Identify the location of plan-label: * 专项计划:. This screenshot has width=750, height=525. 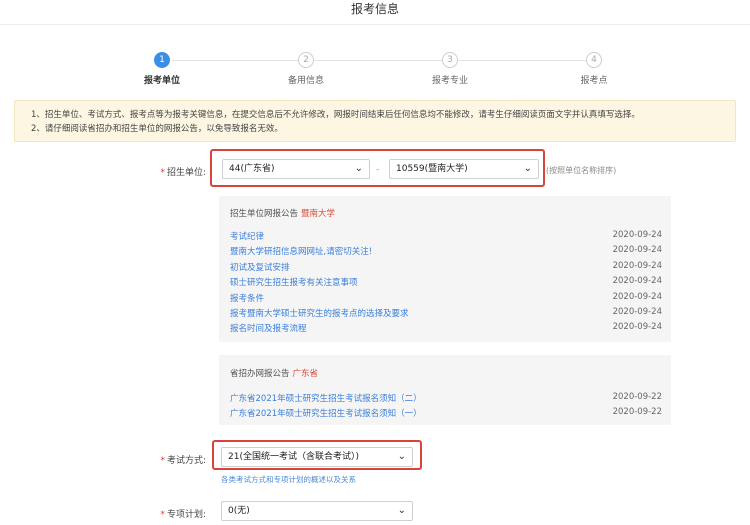
(183, 515).